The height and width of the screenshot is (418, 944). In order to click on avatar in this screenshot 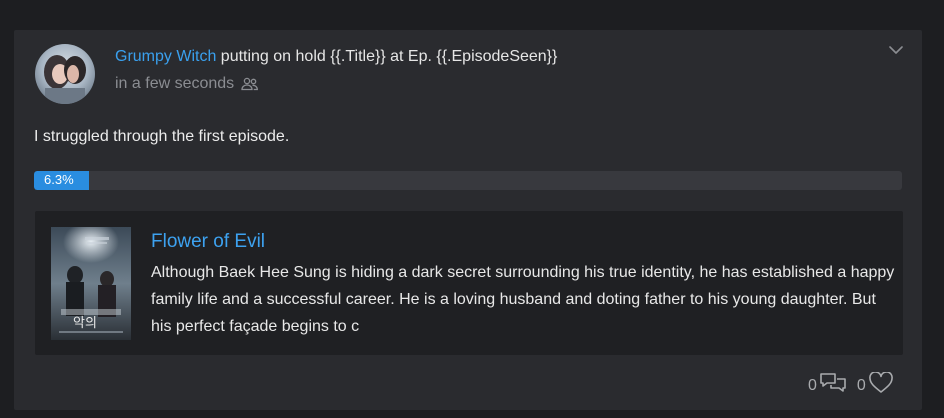, I will do `click(65, 74)`.